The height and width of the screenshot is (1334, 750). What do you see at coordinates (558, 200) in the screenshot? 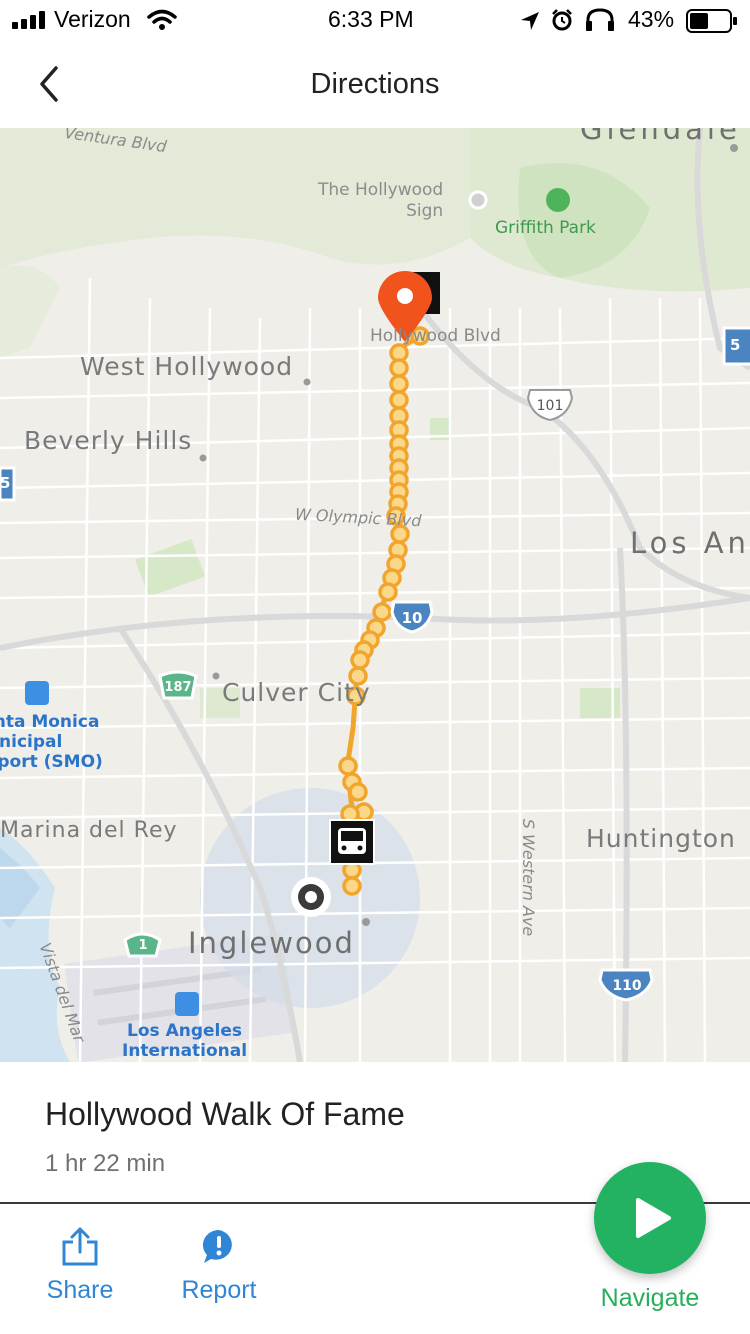
I see `park-icon` at bounding box center [558, 200].